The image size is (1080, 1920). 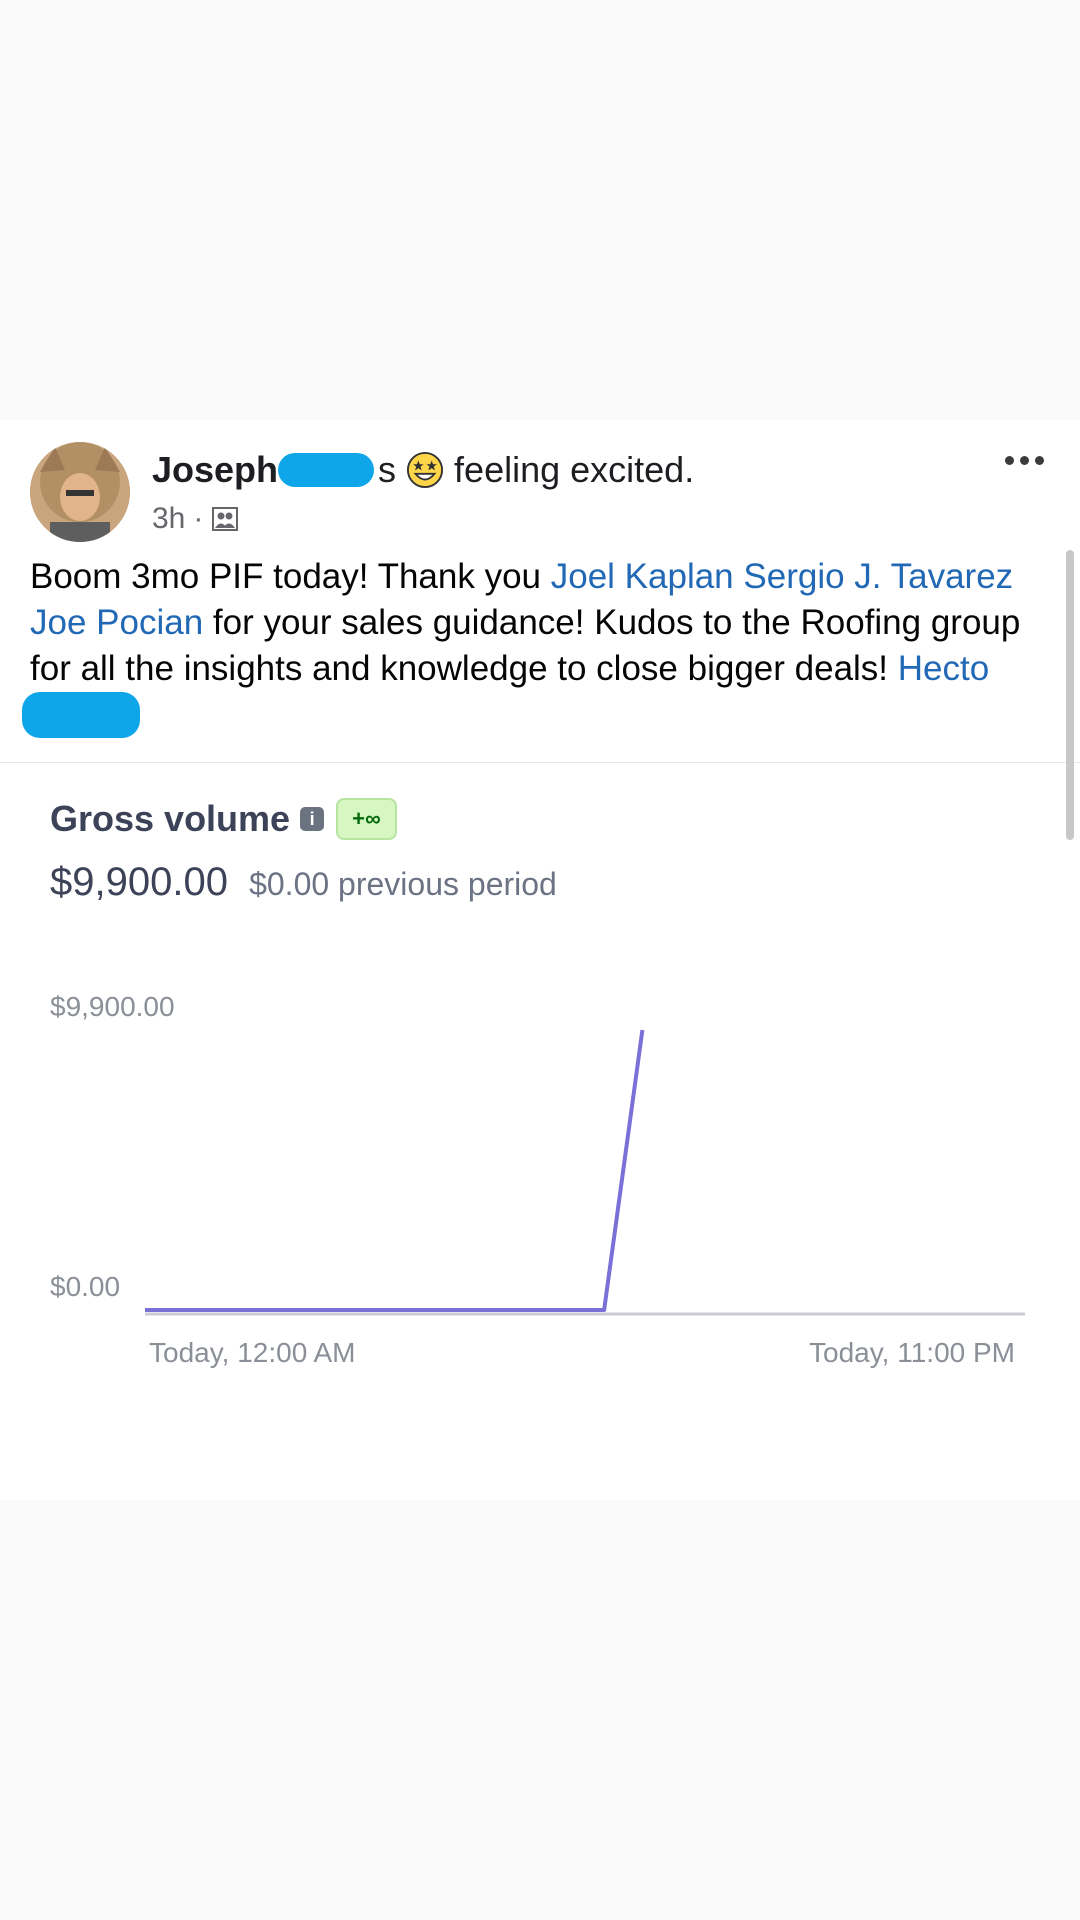 What do you see at coordinates (112, 1006) in the screenshot?
I see `y-tick-label: $9,900.00` at bounding box center [112, 1006].